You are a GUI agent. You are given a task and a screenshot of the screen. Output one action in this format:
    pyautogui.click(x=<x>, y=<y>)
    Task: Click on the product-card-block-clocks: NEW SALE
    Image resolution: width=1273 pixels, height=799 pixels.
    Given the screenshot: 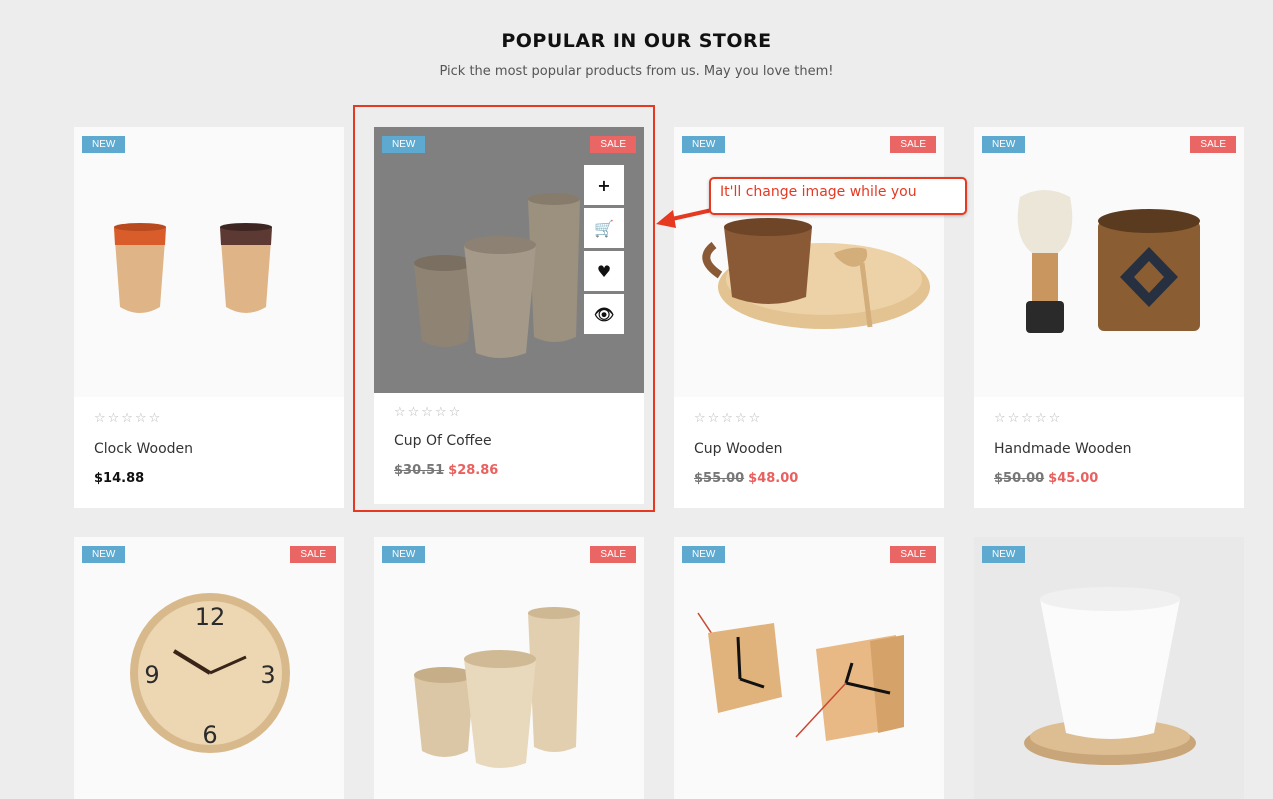 What is the action you would take?
    pyautogui.click(x=809, y=668)
    